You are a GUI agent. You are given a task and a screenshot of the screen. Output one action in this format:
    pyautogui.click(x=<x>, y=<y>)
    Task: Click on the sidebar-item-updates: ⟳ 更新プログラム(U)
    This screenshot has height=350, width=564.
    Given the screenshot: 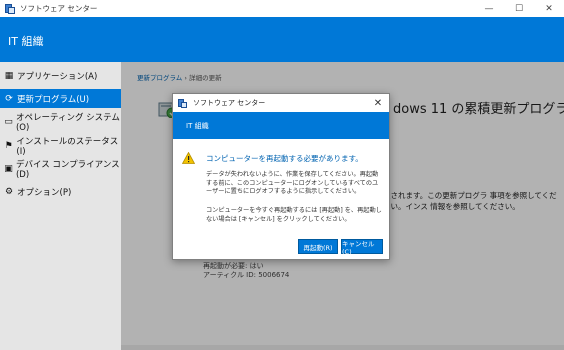 What is the action you would take?
    pyautogui.click(x=60, y=98)
    